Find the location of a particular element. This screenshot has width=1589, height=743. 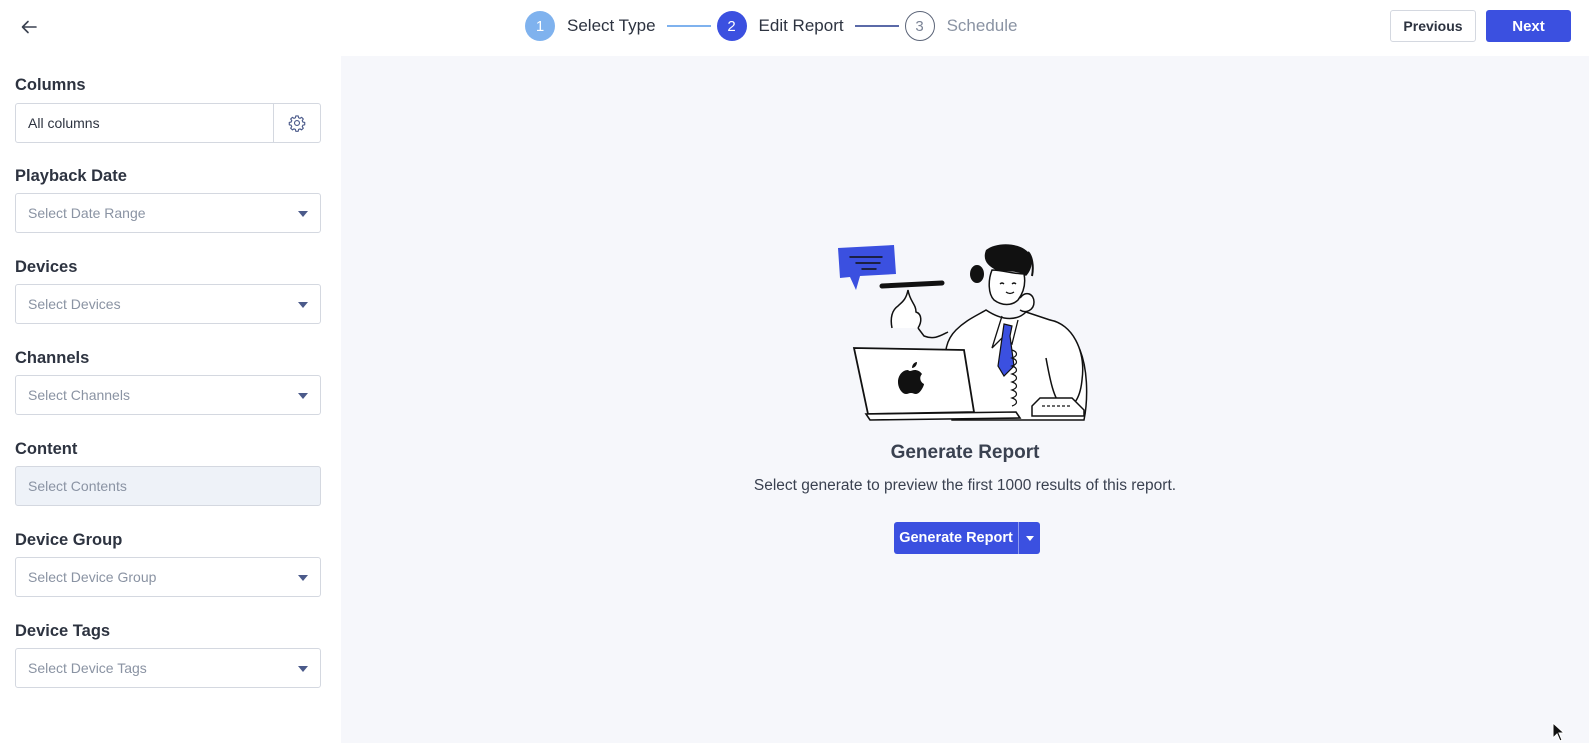

content-select: Select Contents is located at coordinates (168, 486).